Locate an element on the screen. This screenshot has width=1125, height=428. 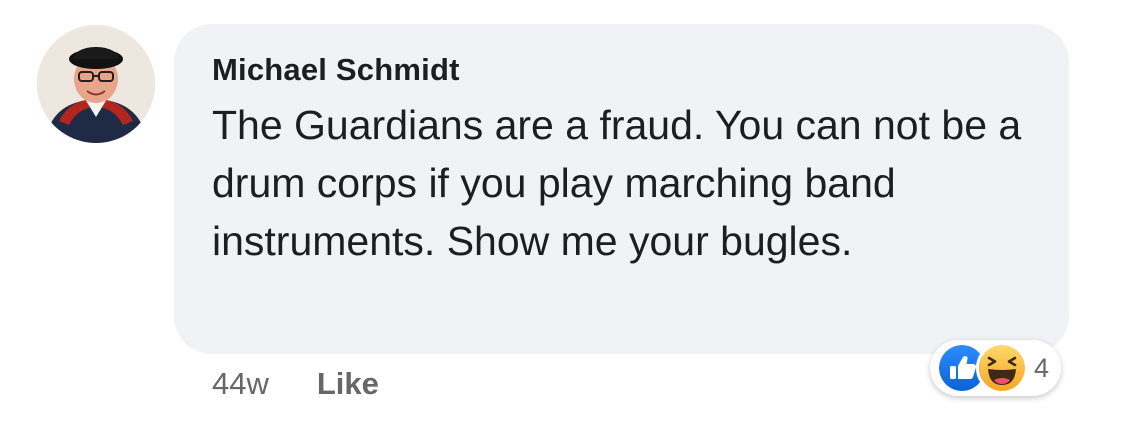
like-button: Like is located at coordinates (348, 384).